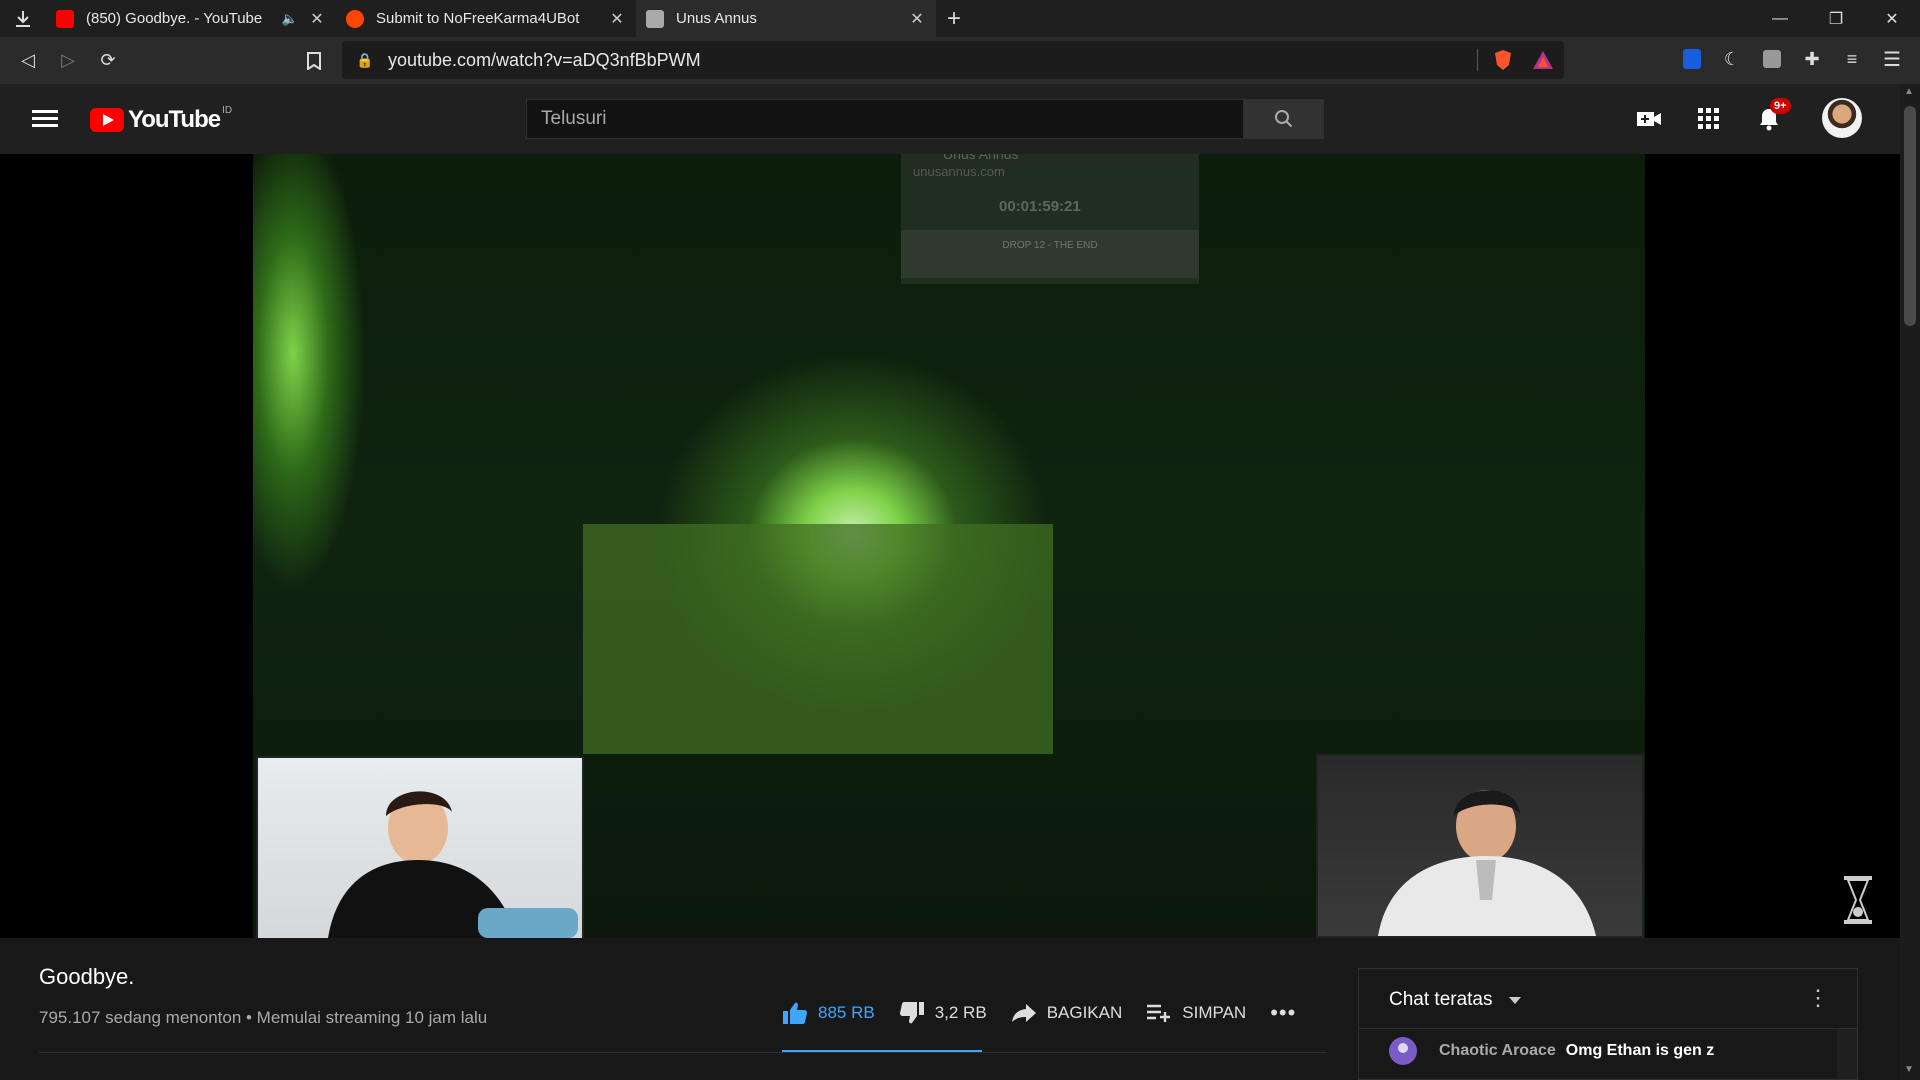 This screenshot has width=1920, height=1080. What do you see at coordinates (1910, 216) in the screenshot?
I see `scrollbar-thumb` at bounding box center [1910, 216].